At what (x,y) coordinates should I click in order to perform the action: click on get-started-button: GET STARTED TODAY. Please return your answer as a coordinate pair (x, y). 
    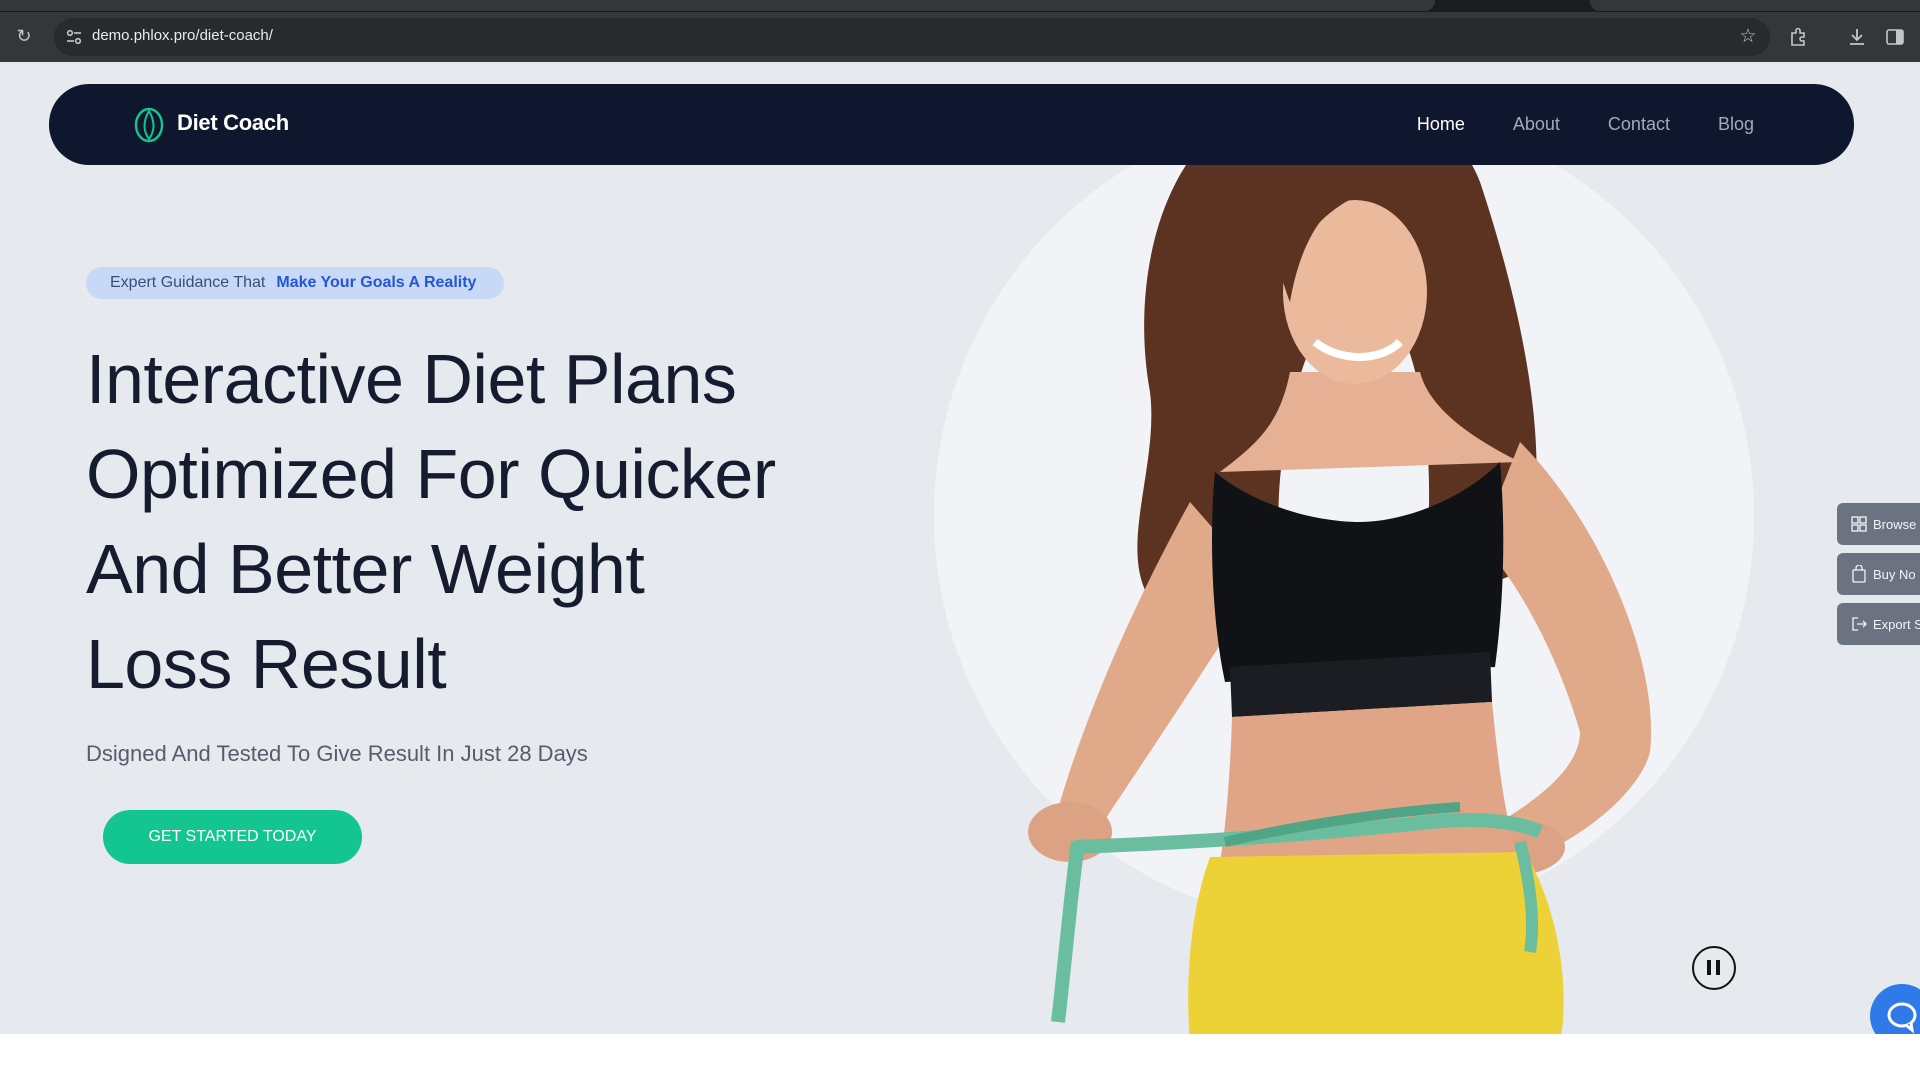
    Looking at the image, I should click on (232, 837).